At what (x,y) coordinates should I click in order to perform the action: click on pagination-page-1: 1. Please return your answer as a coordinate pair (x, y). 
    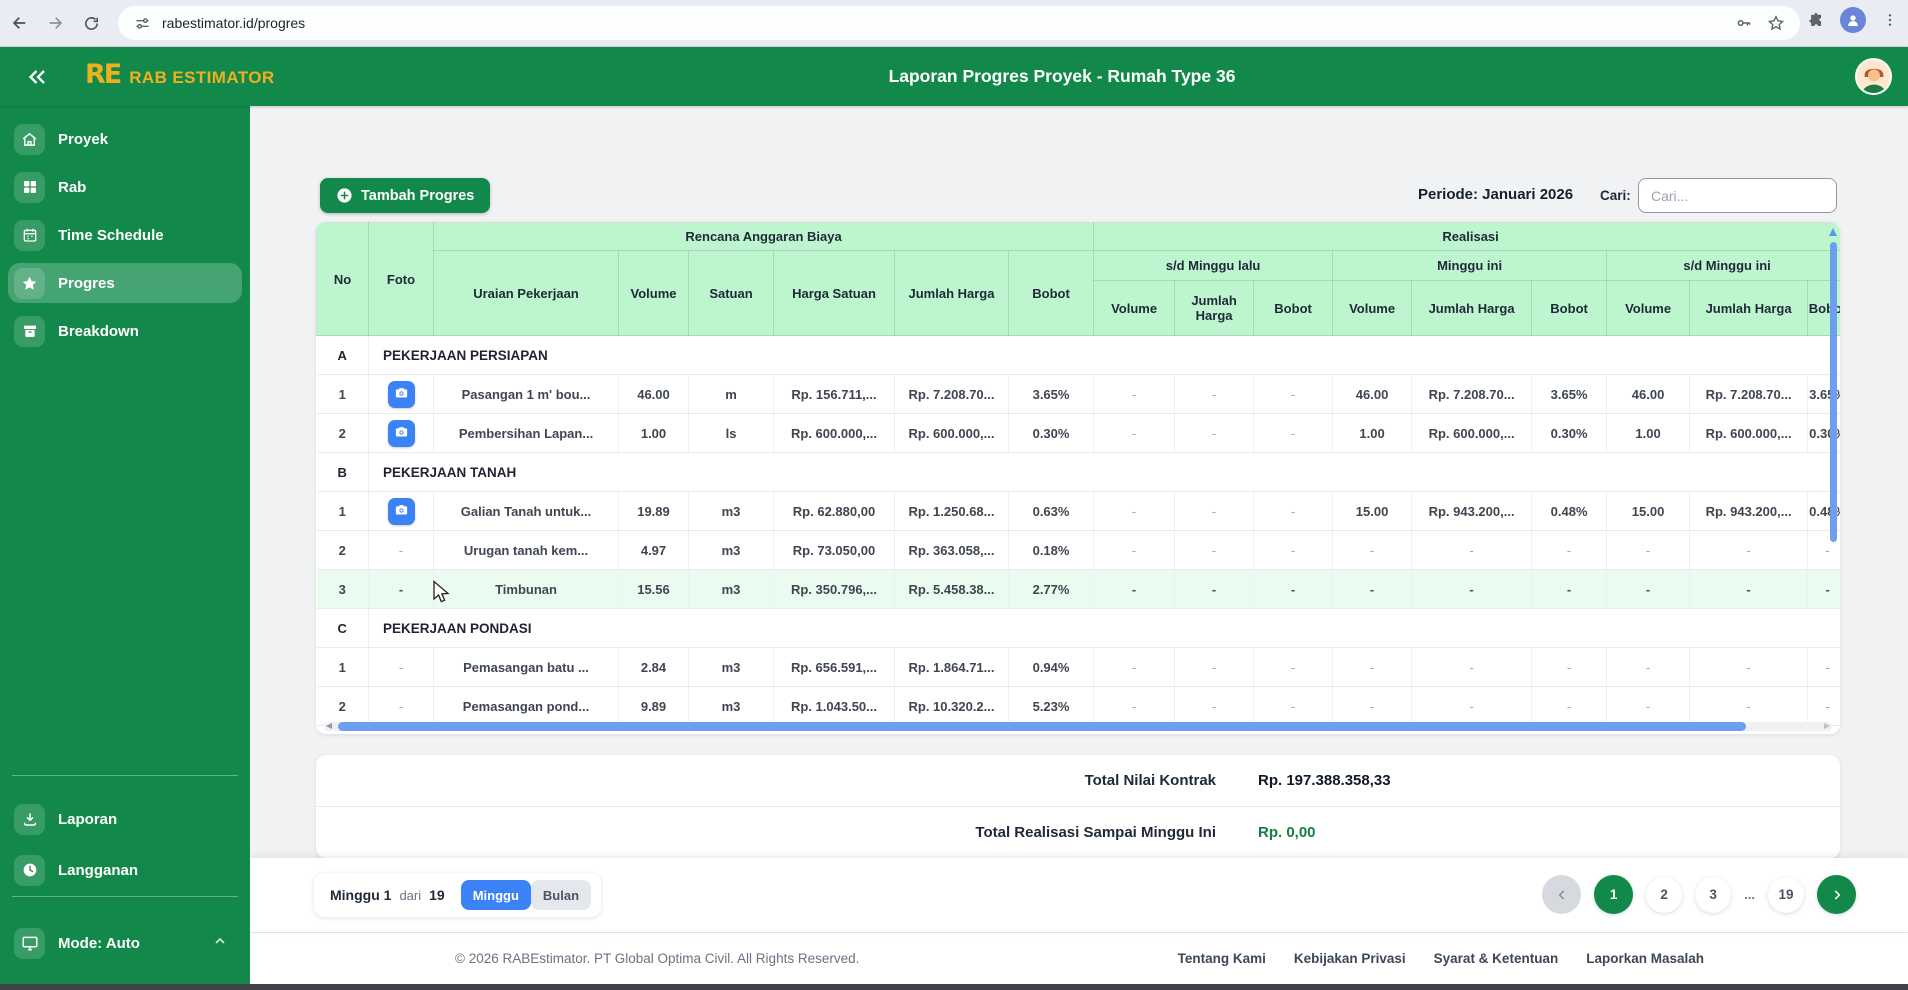
    Looking at the image, I should click on (1614, 894).